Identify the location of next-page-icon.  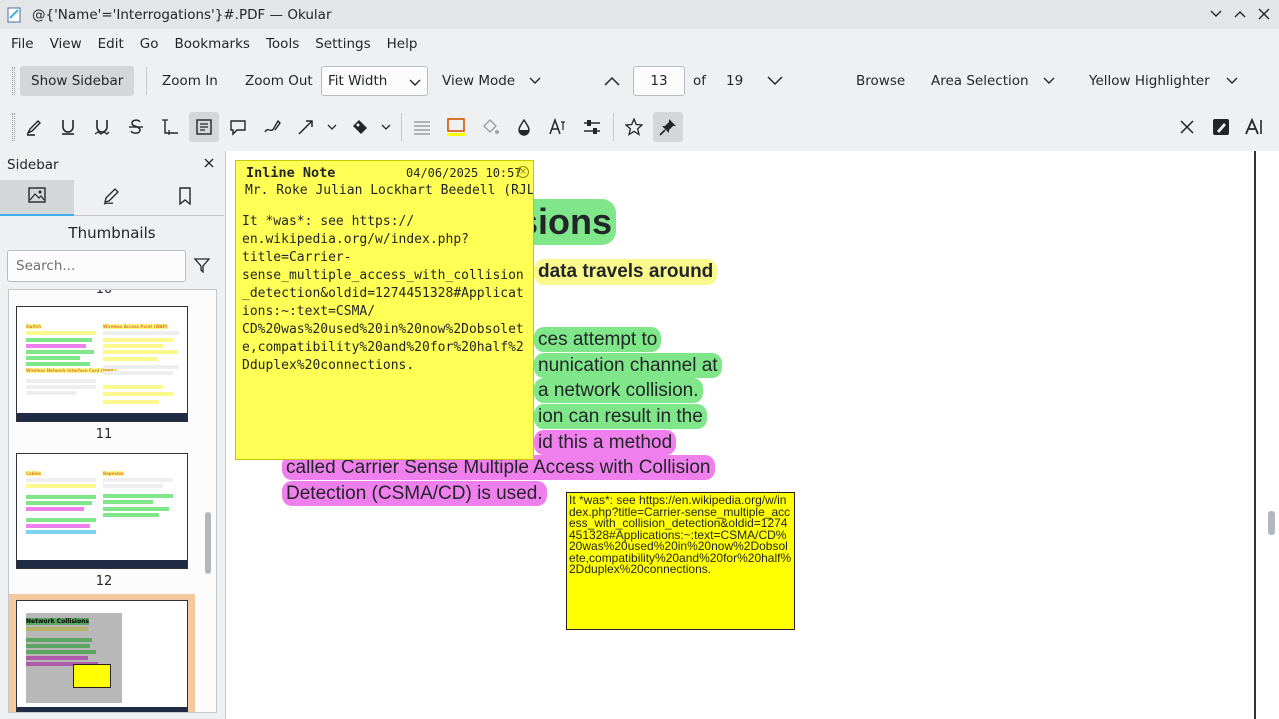
(775, 81).